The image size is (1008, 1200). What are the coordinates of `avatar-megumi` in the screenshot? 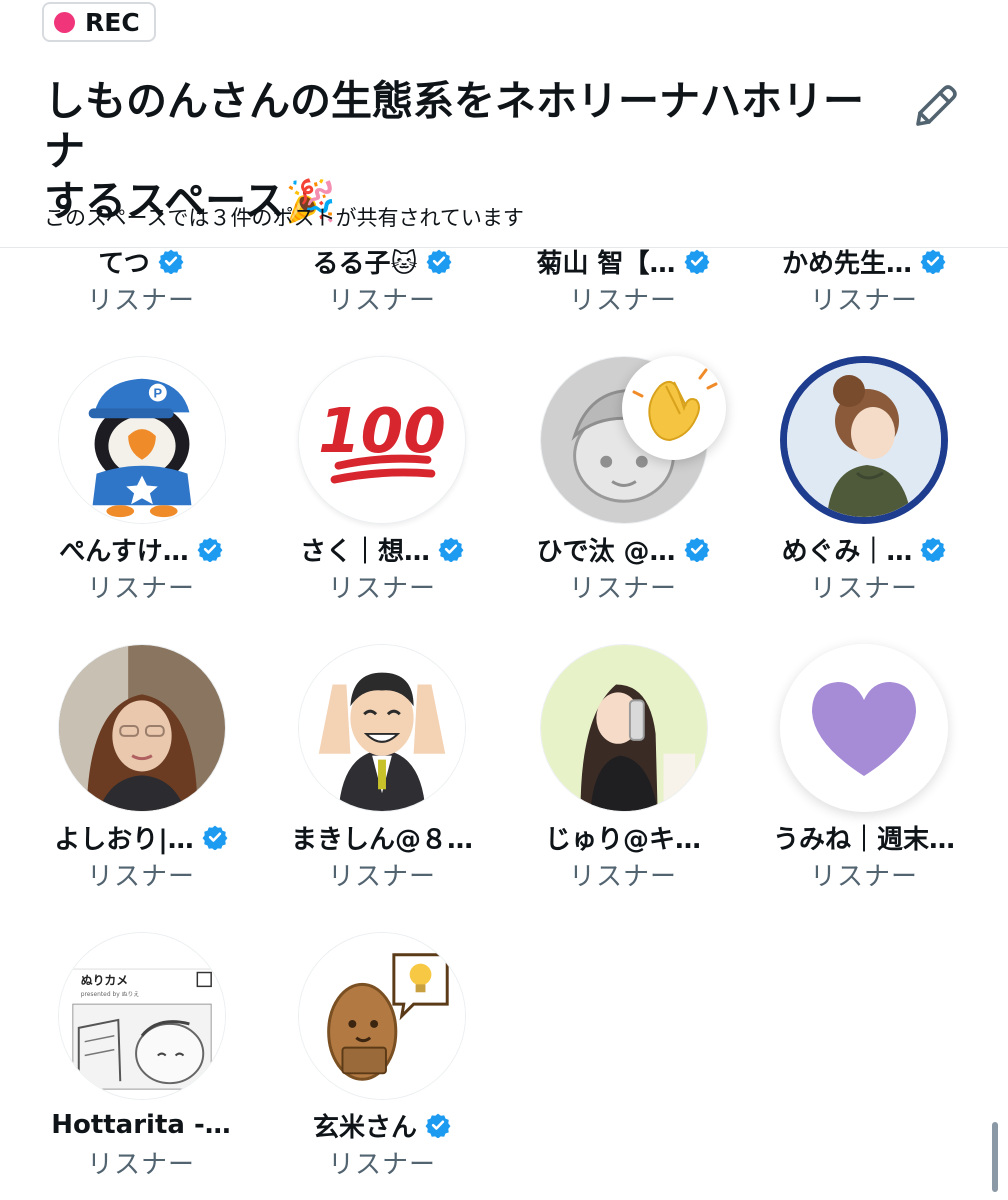 It's located at (864, 440).